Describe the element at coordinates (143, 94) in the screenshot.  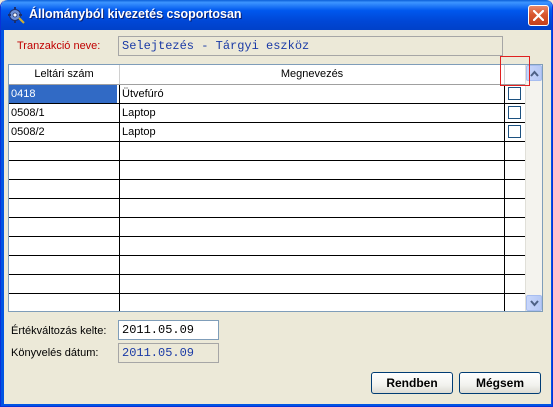
I see `item-name-text: Ütvefúró` at that location.